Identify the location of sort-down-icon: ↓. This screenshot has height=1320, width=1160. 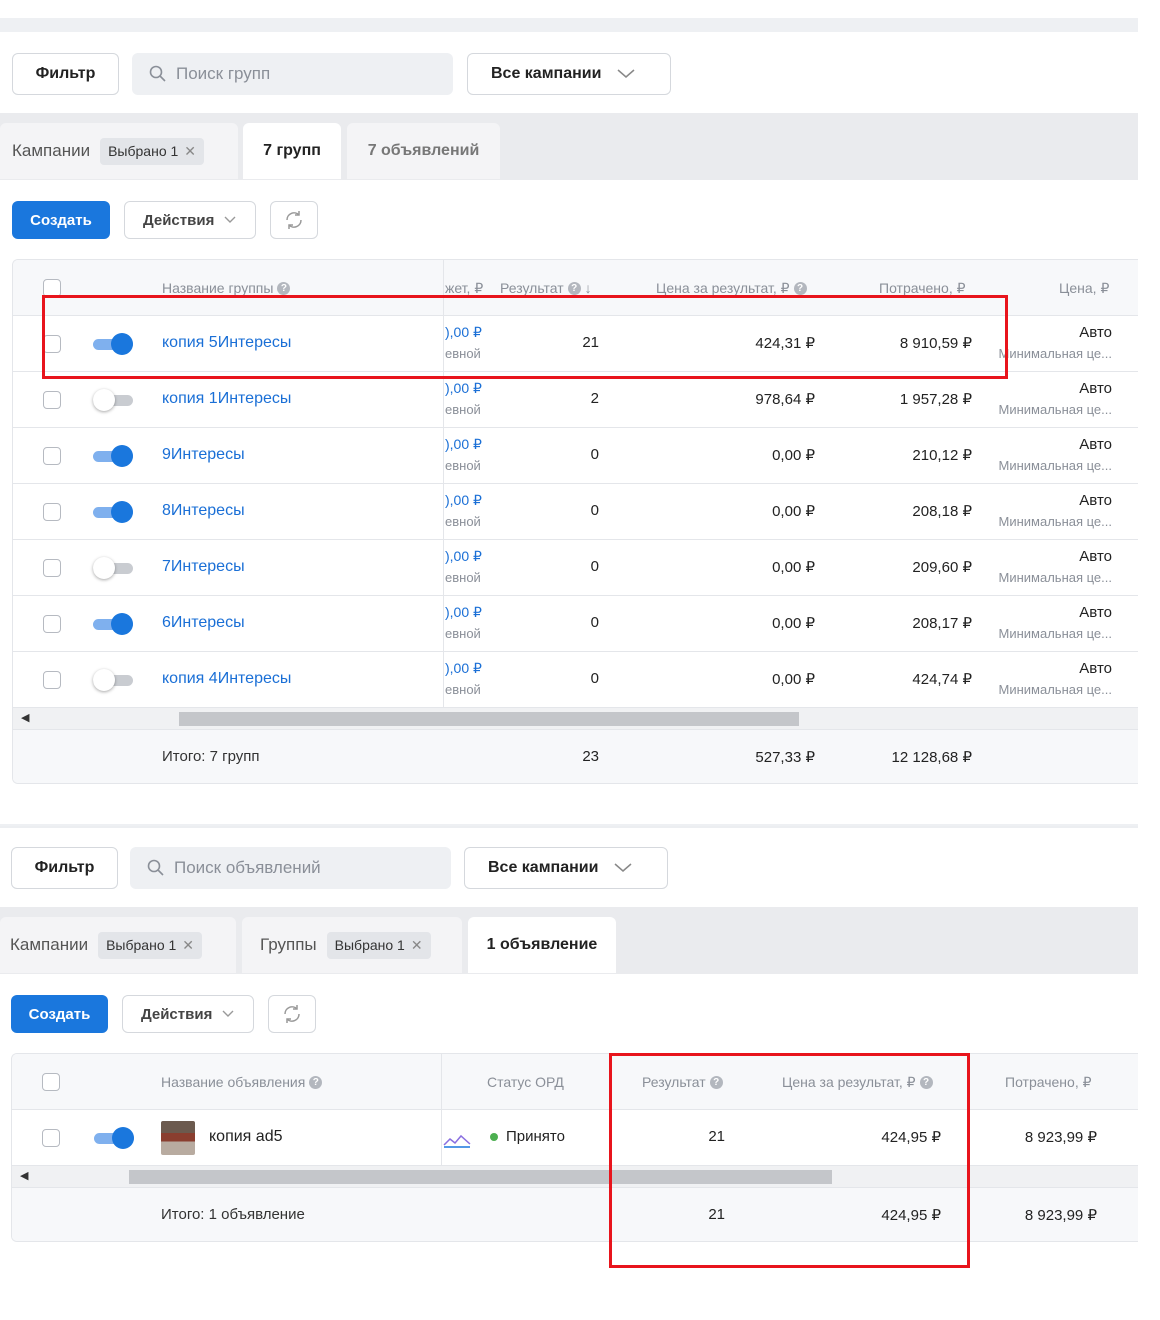
(588, 288).